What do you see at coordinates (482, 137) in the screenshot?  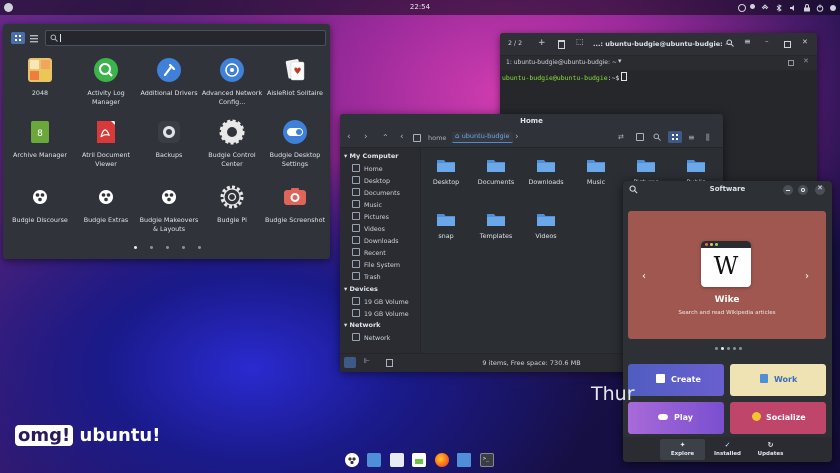 I see `crumb-current: ⌂ ubuntu-budgie` at bounding box center [482, 137].